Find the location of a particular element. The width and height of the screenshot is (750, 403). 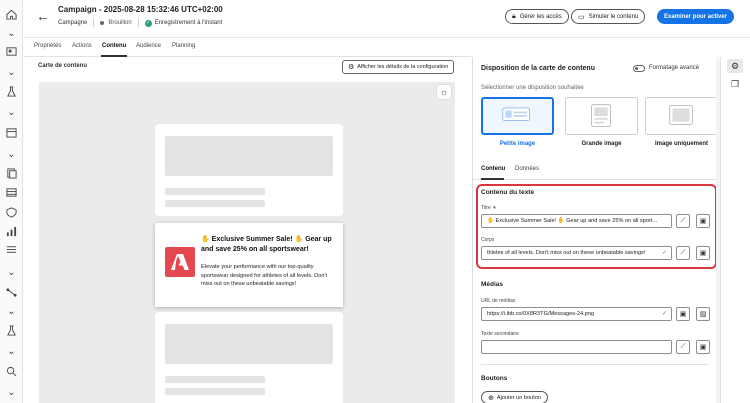

add-button-button: ⊕ Ajouter un bouton is located at coordinates (515, 397).